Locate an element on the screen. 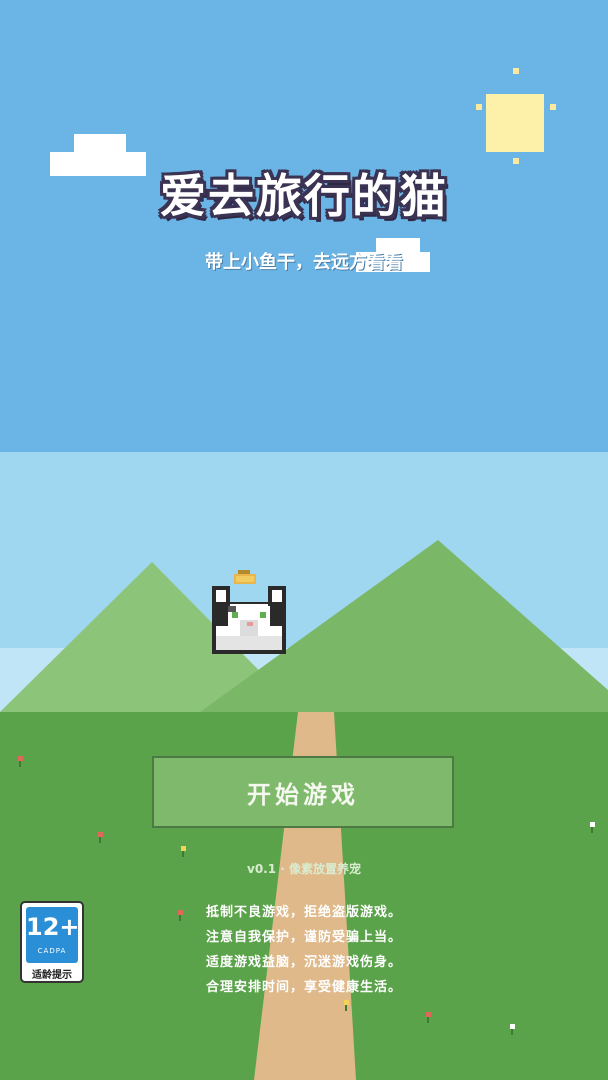 This screenshot has width=608, height=1080. notice-line: 合理安排时间，享受健康生活。 is located at coordinates (303, 987).